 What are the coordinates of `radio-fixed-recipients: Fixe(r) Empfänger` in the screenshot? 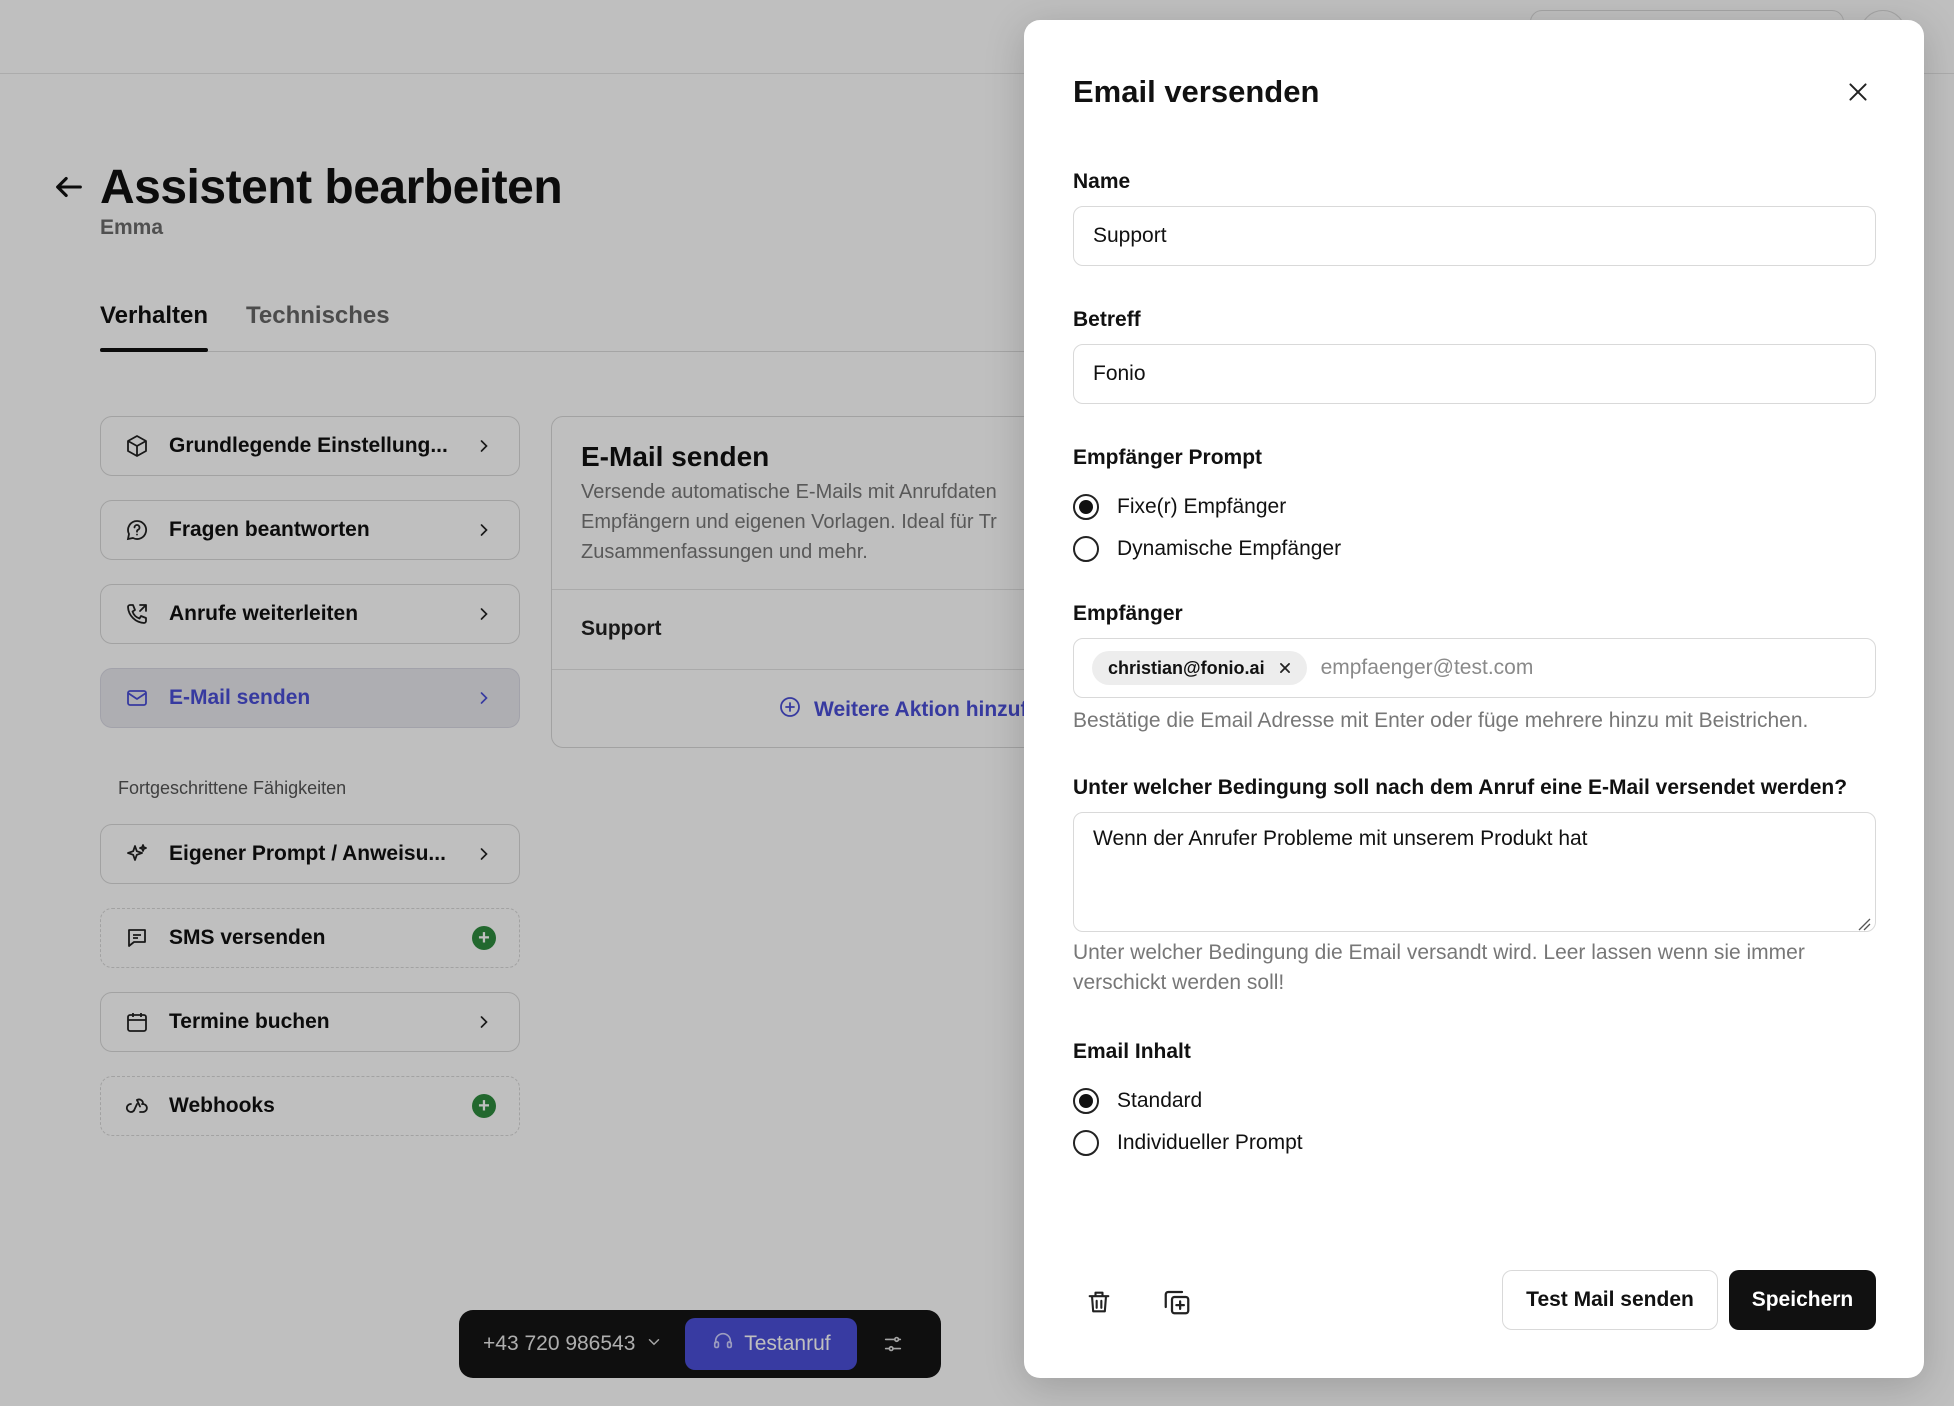 It's located at (1179, 507).